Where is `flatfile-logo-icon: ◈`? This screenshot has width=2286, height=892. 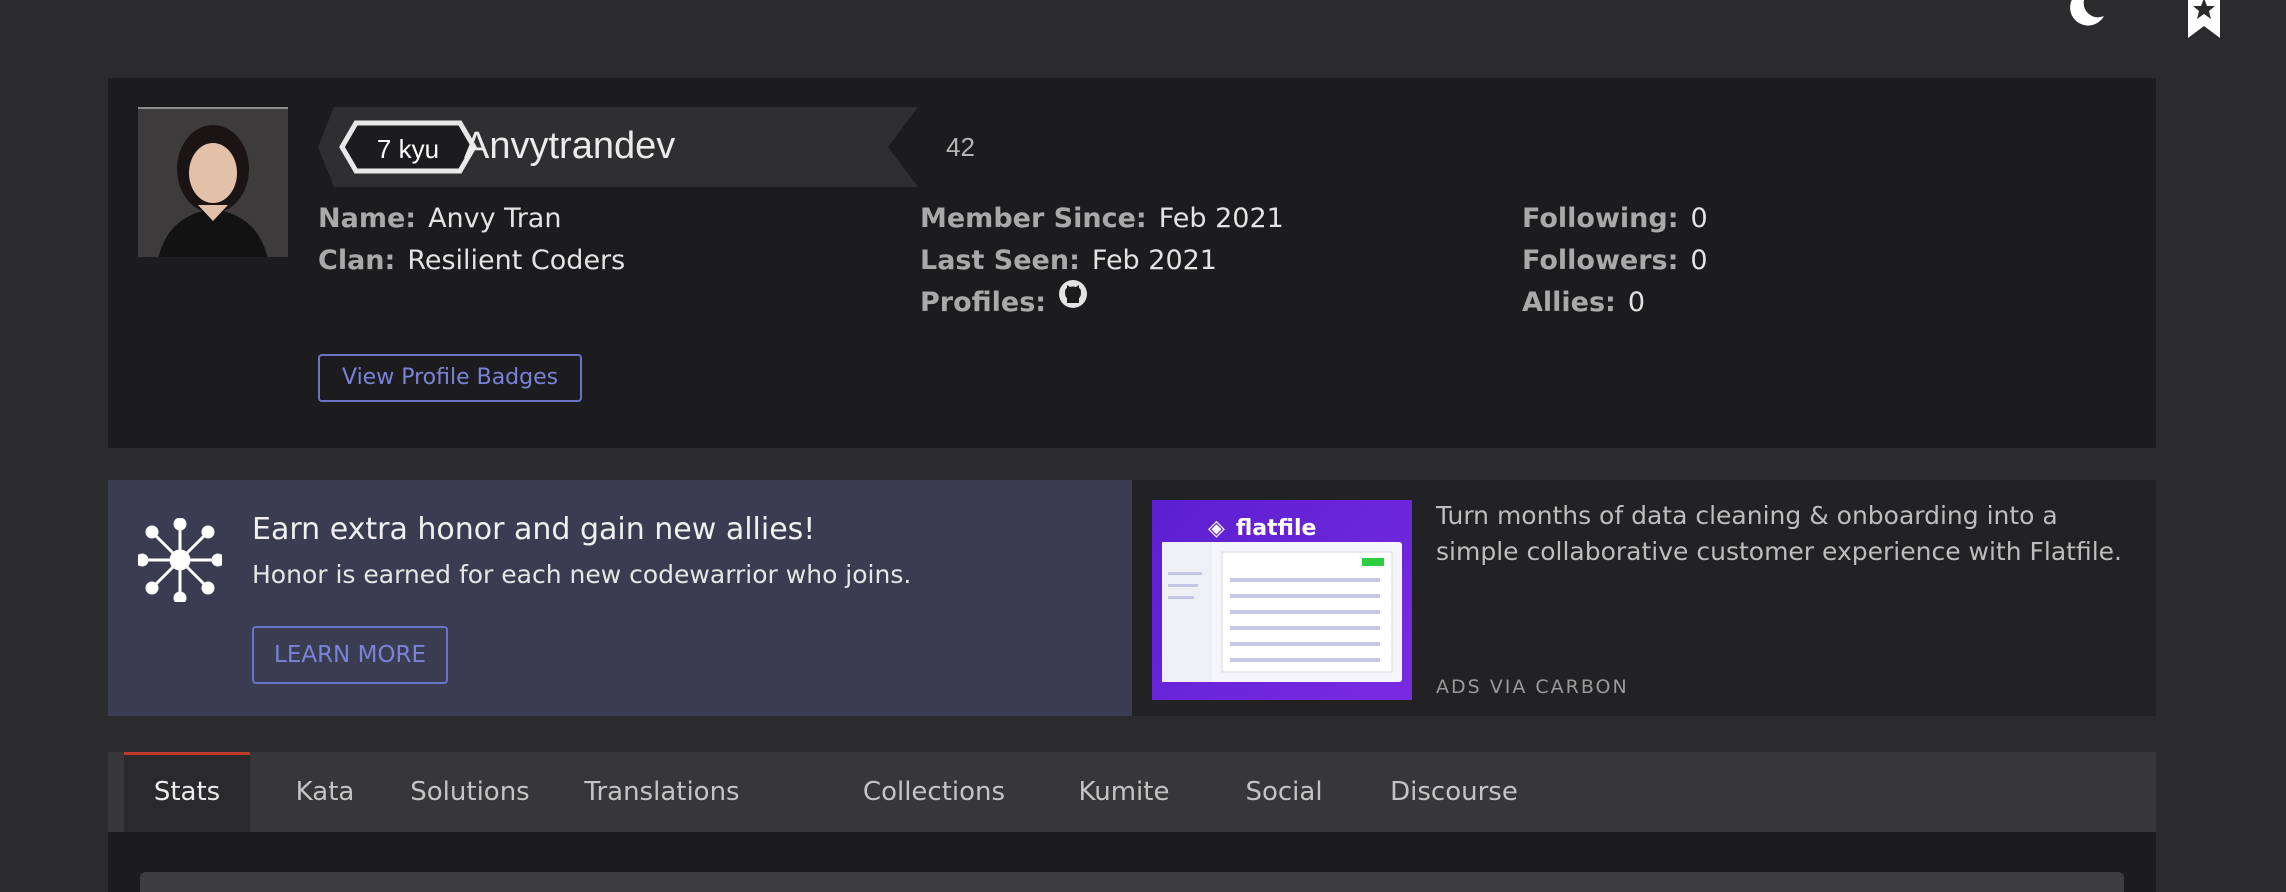
flatfile-logo-icon: ◈ is located at coordinates (1216, 528).